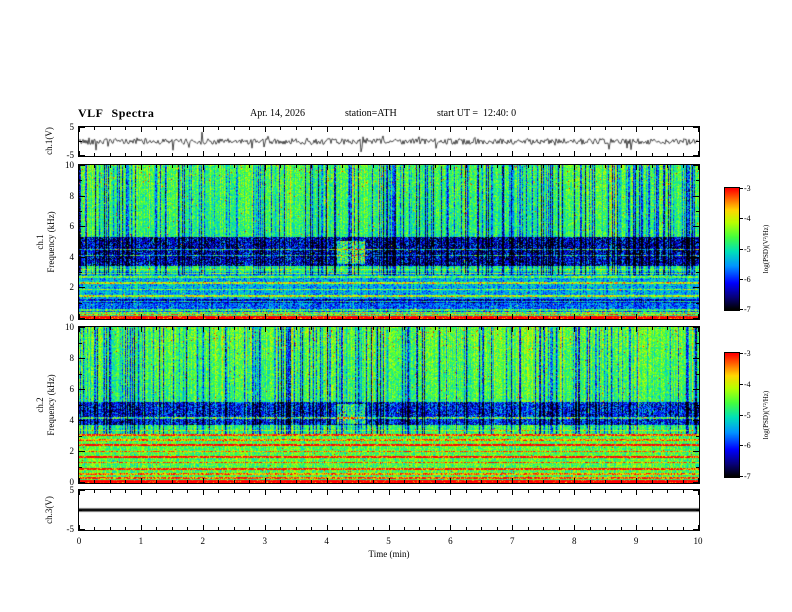 The width and height of the screenshot is (792, 612). I want to click on y-tick-label: 6, so click(72, 389).